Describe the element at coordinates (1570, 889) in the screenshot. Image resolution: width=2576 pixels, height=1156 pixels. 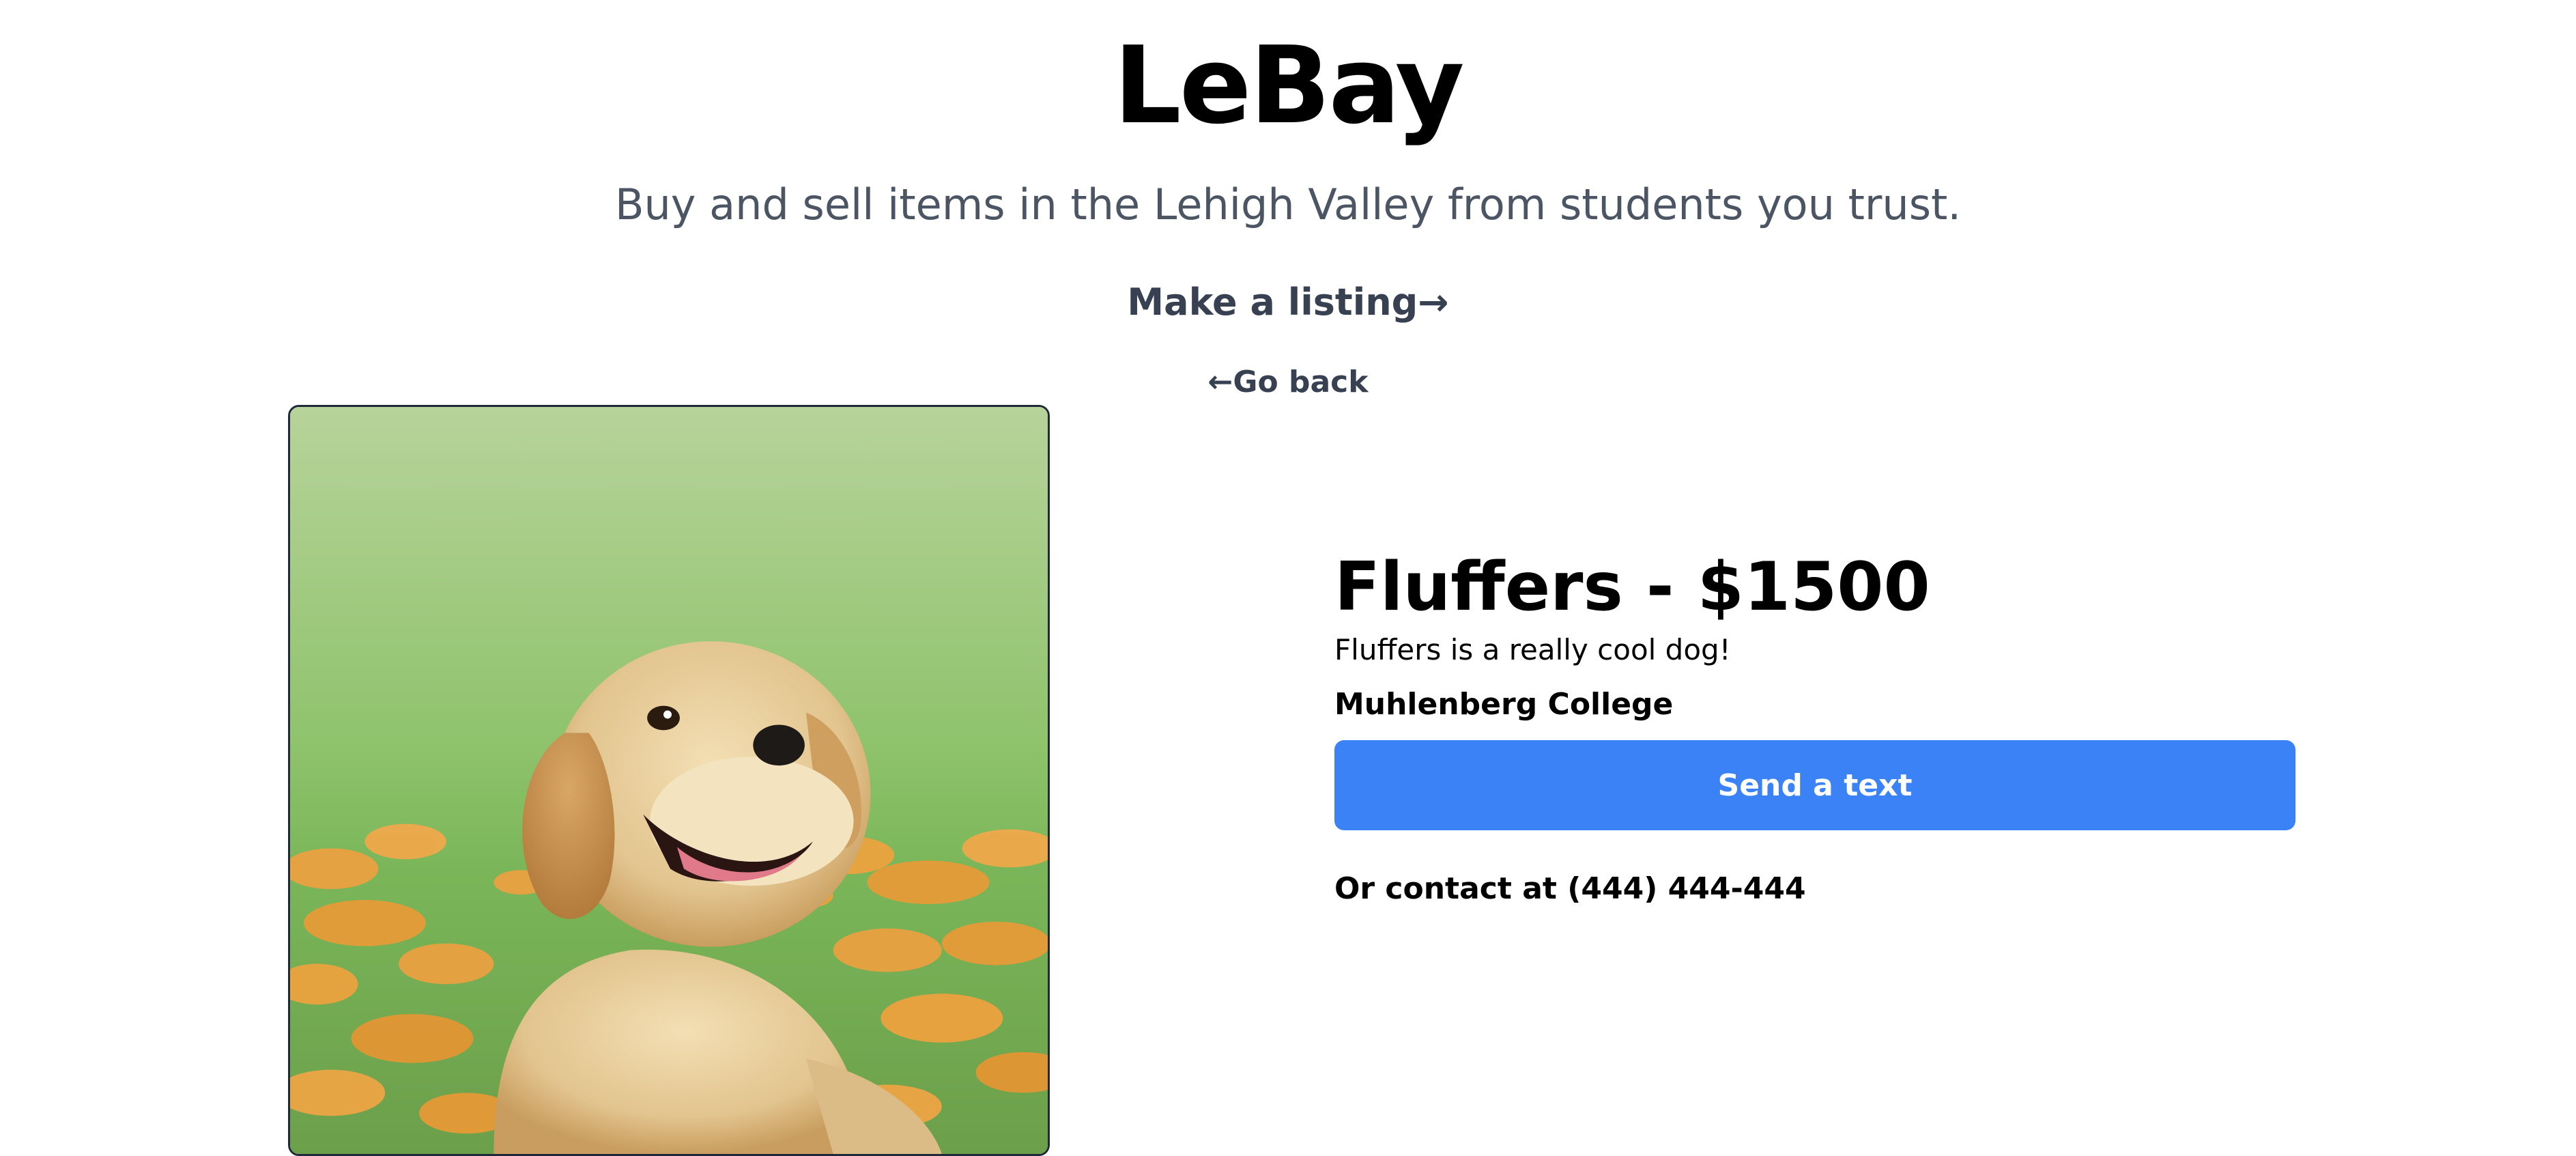
I see `contact-phone: Or contact at (444) 444-444` at that location.